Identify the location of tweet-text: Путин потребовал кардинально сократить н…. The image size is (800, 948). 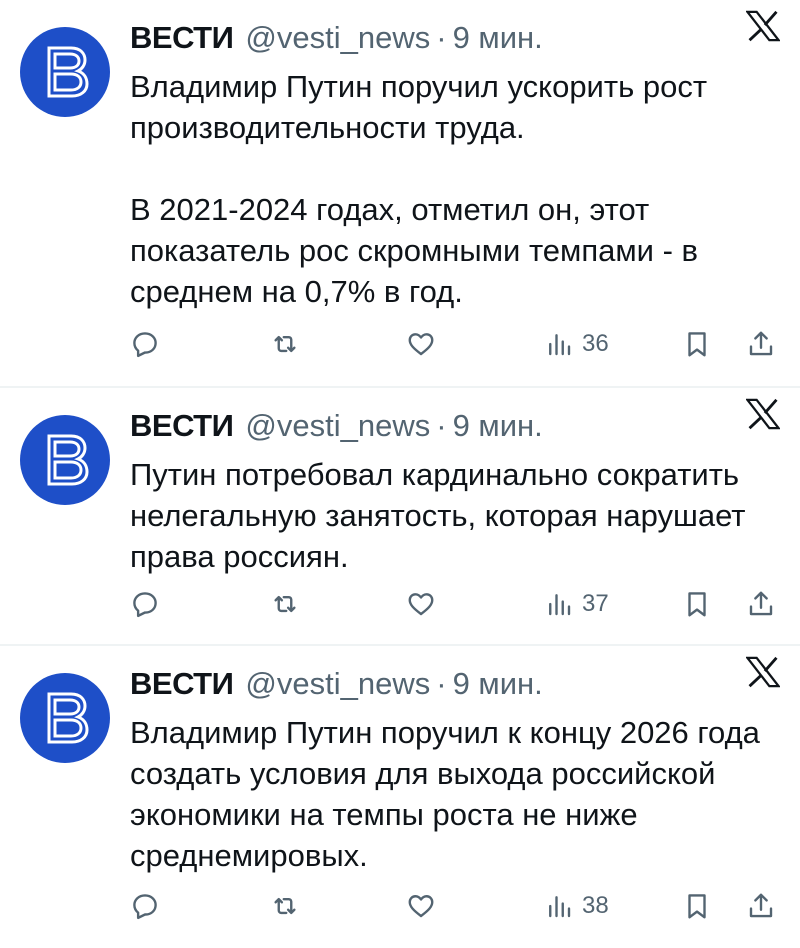
(438, 515).